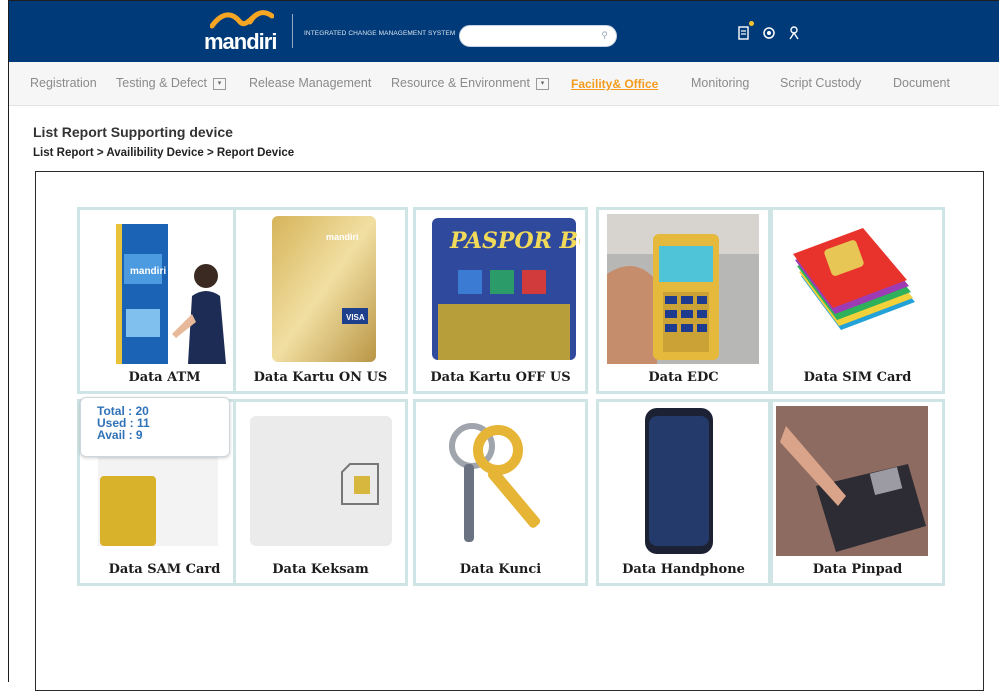  Describe the element at coordinates (857, 289) in the screenshot. I see `sim-cards-image` at that location.